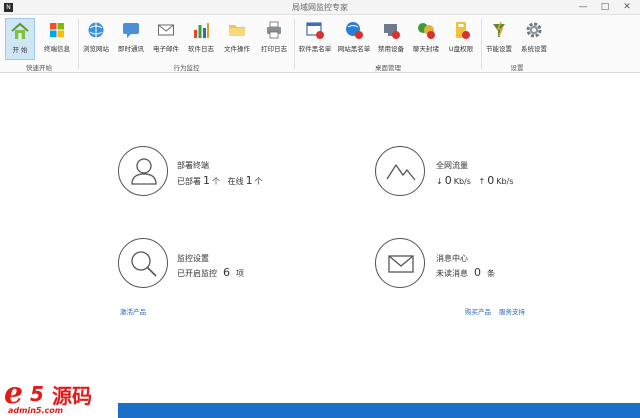 This screenshot has height=418, width=640. What do you see at coordinates (627, 7) in the screenshot?
I see `close-button: ✕` at bounding box center [627, 7].